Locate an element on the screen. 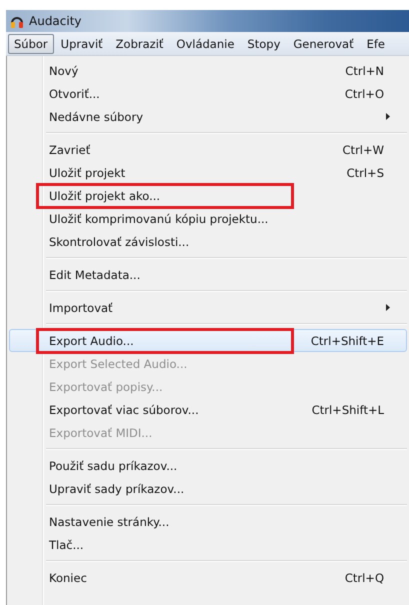 The image size is (409, 605). shortcut-label: Ctrl+W is located at coordinates (363, 149).